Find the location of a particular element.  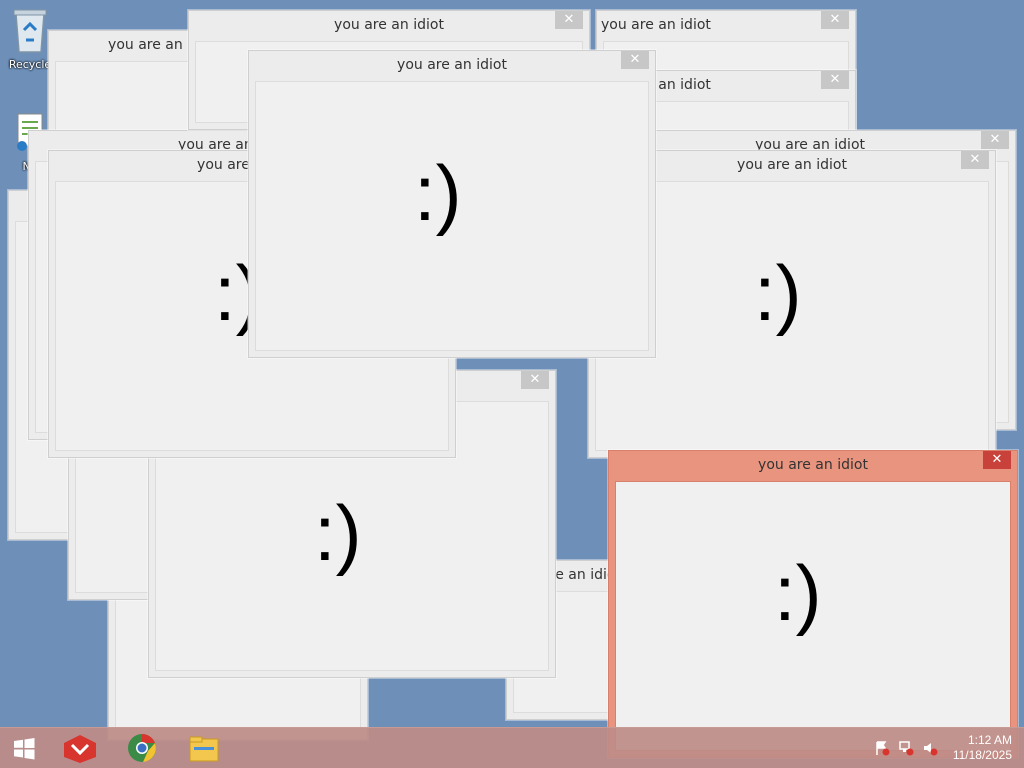

tray-network is located at coordinates (906, 748).